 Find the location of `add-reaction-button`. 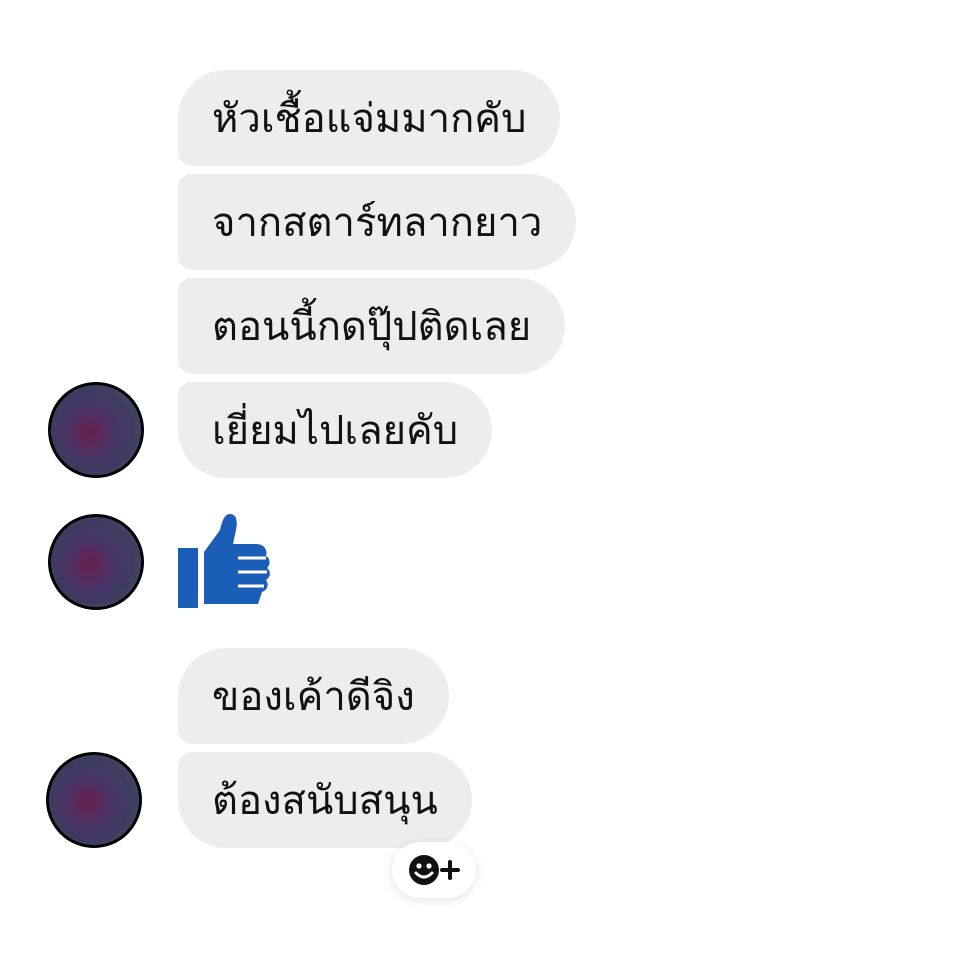

add-reaction-button is located at coordinates (434, 870).